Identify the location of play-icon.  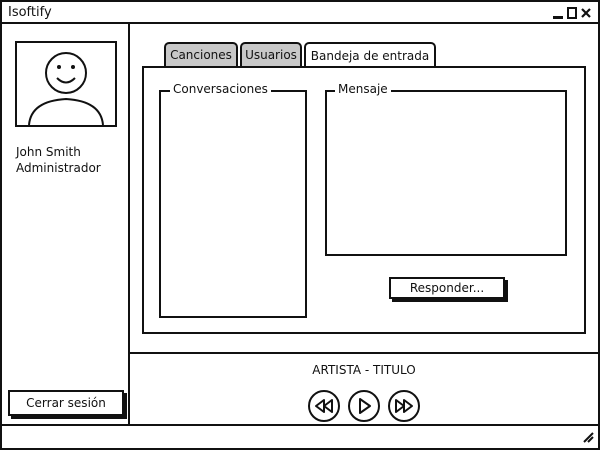
(365, 406).